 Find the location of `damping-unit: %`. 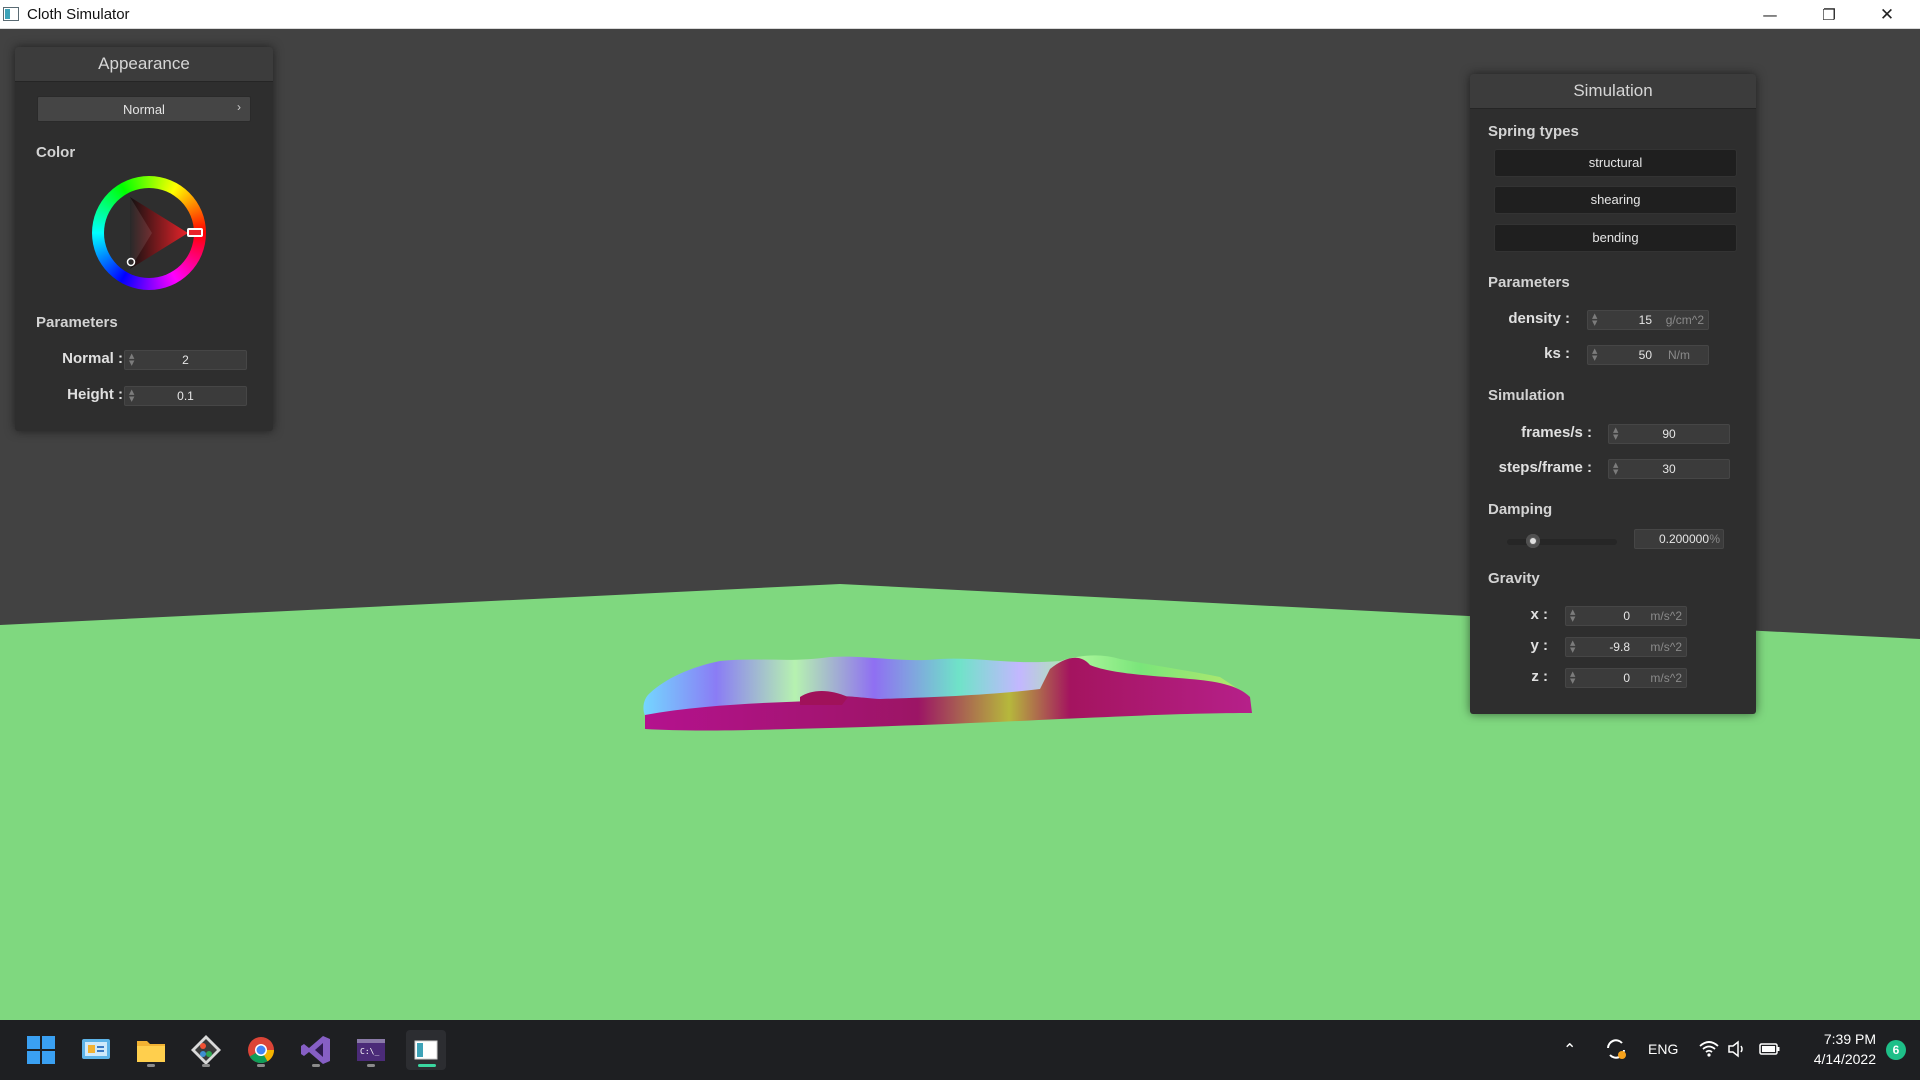

damping-unit: % is located at coordinates (1714, 539).